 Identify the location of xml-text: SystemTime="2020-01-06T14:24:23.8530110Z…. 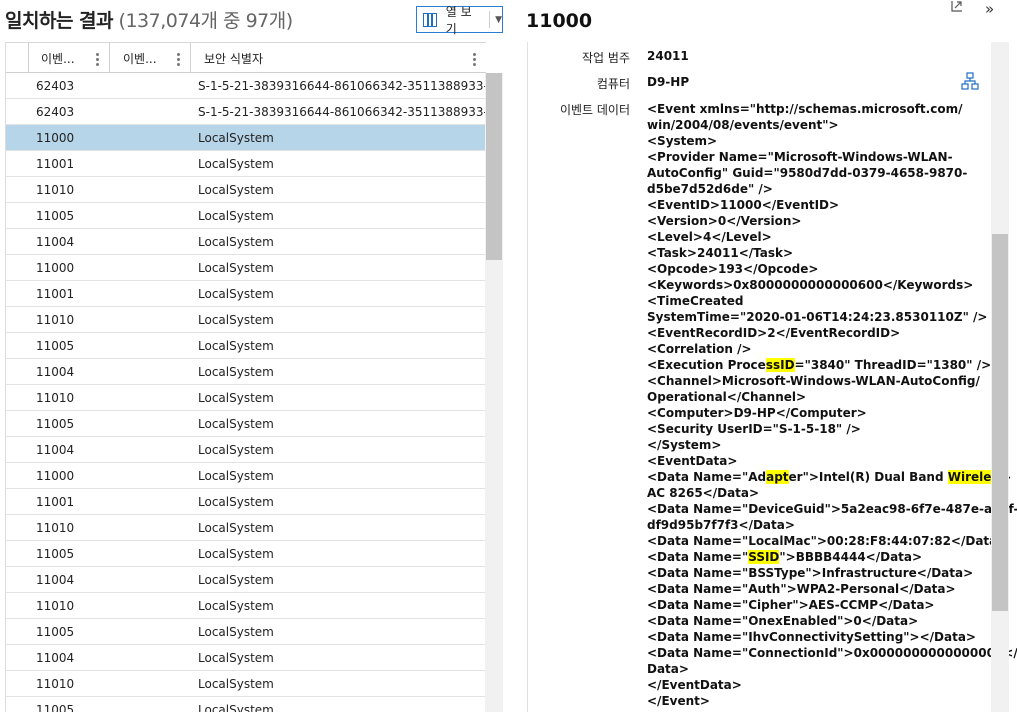
(817, 317).